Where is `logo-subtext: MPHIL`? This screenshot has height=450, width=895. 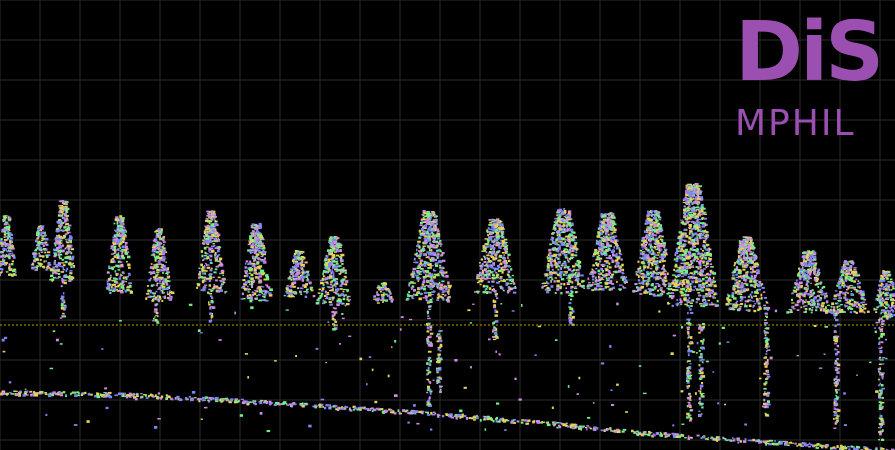
logo-subtext: MPHIL is located at coordinates (795, 123).